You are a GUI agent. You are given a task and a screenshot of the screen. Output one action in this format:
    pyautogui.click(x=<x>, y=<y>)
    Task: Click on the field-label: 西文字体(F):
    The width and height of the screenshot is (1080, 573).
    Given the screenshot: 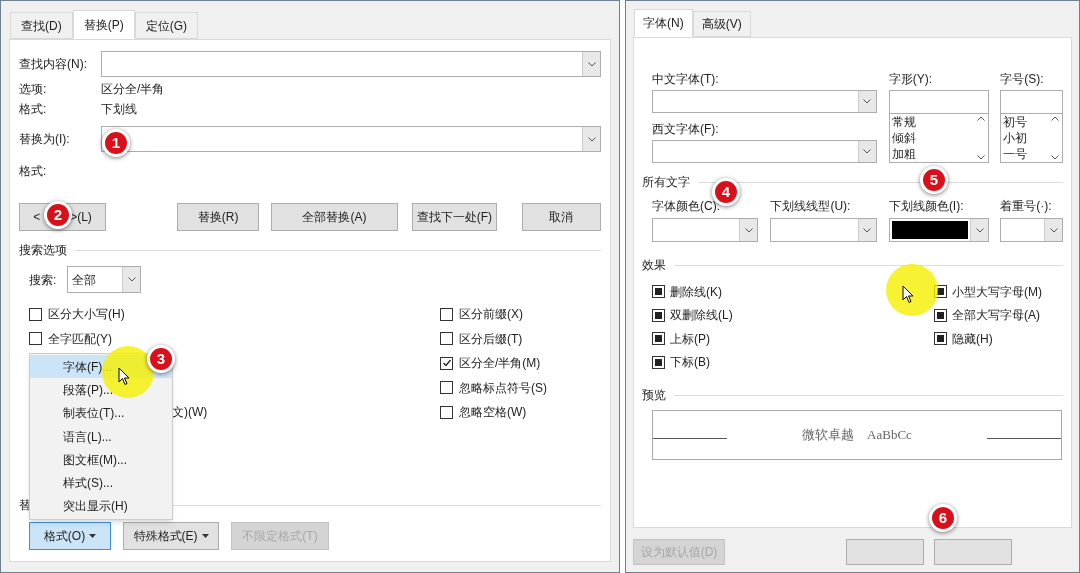 What is the action you would take?
    pyautogui.click(x=686, y=129)
    